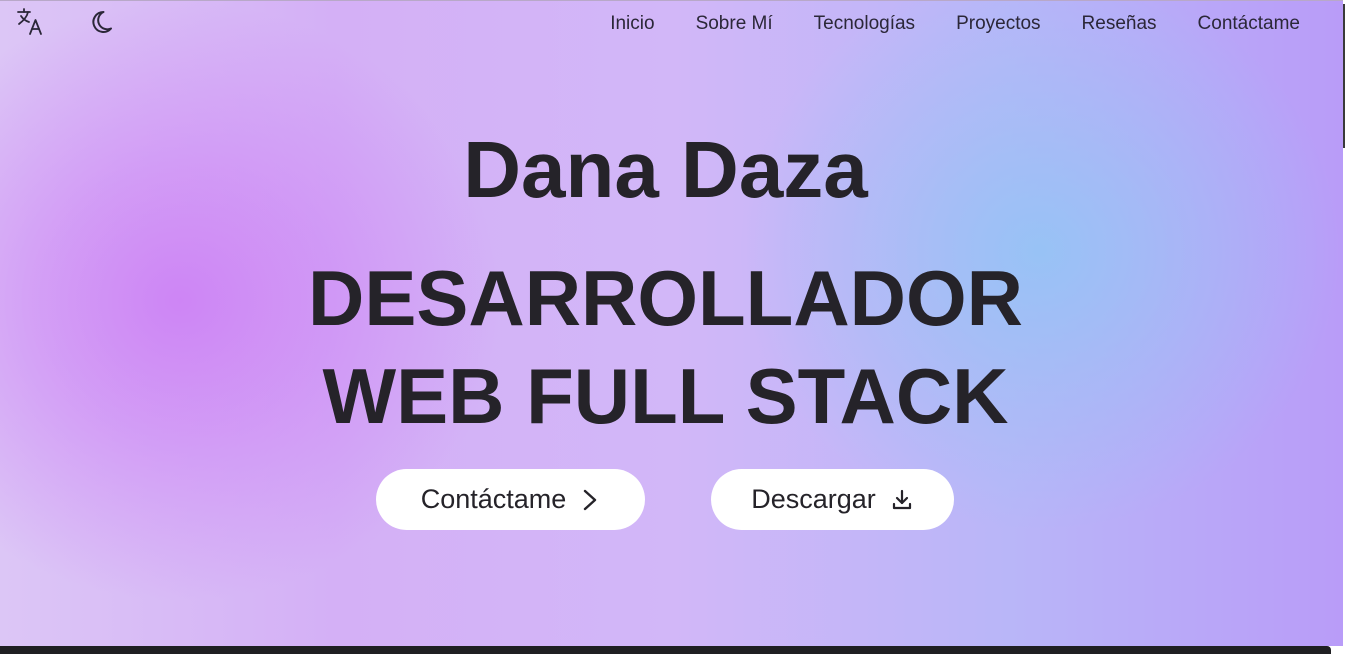  Describe the element at coordinates (734, 24) in the screenshot. I see `nav-link-sobre-mi: Sobre Mí` at that location.